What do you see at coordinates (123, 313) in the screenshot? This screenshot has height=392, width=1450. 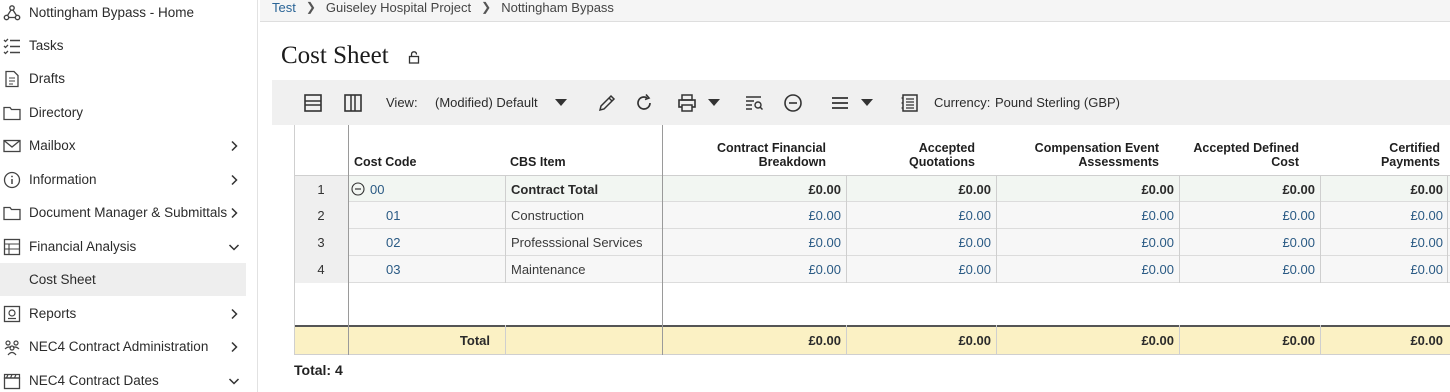 I see `sidebar-item-reports: Reports` at bounding box center [123, 313].